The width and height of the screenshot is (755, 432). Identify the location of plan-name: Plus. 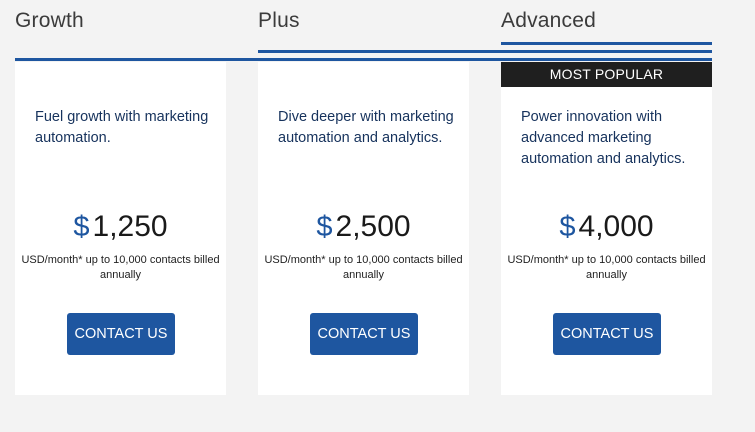
(279, 20).